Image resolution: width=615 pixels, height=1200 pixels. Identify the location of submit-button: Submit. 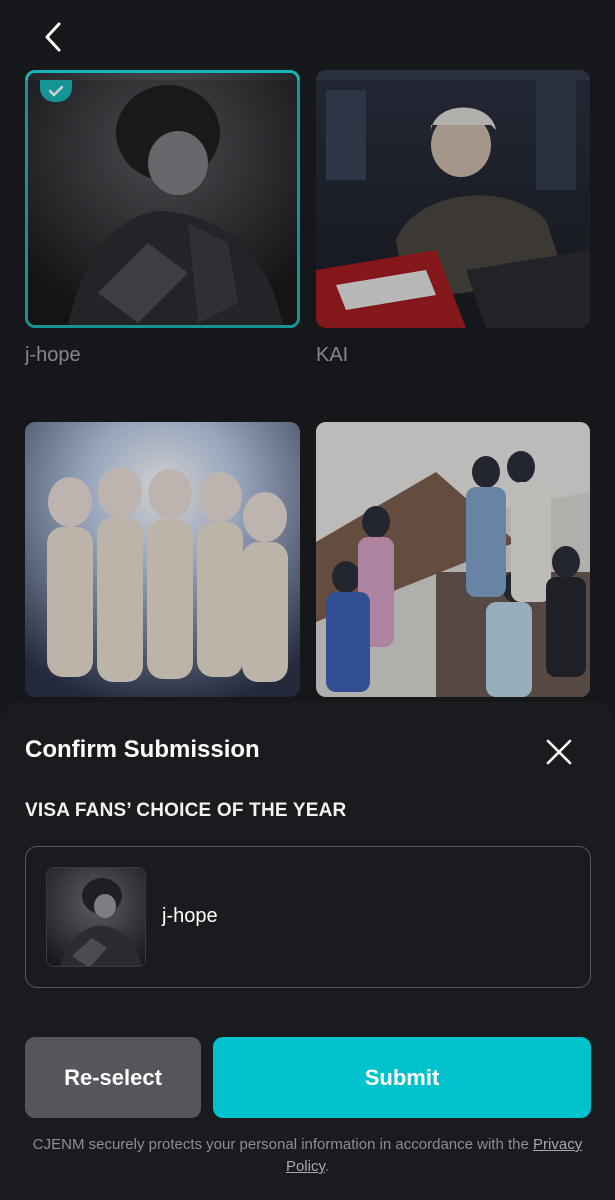
(402, 1077).